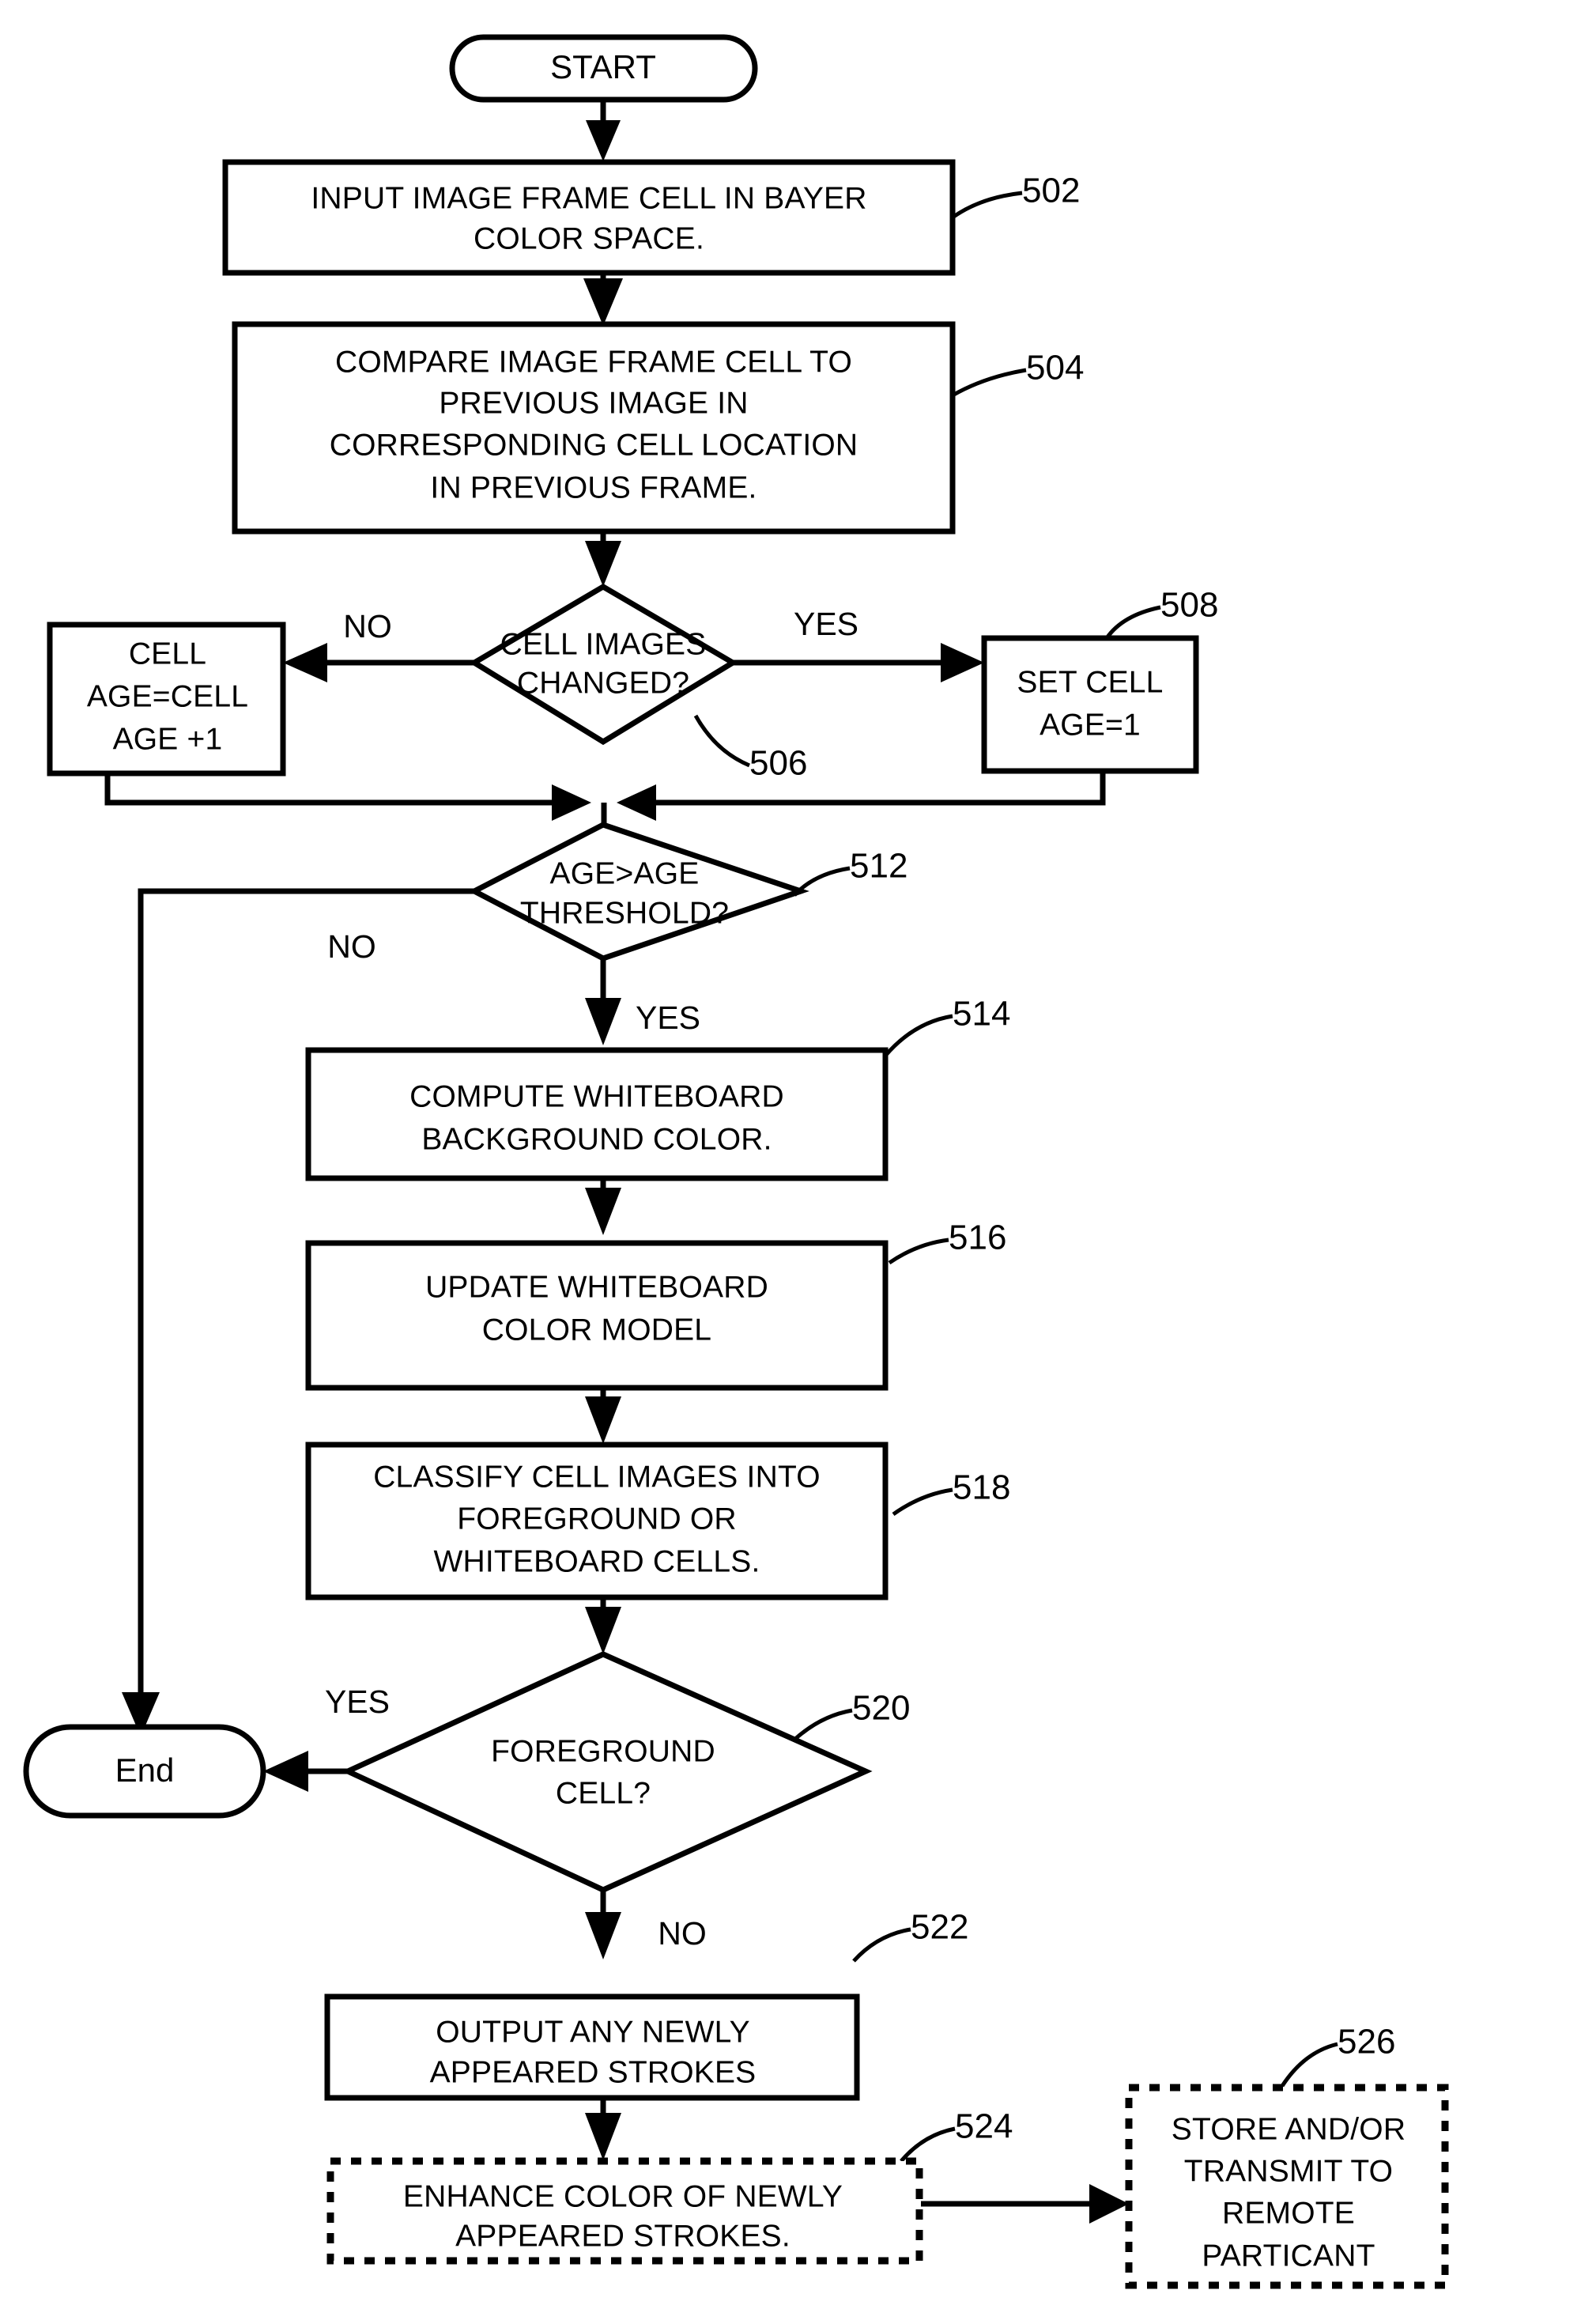 This screenshot has width=1581, height=2324. Describe the element at coordinates (589, 217) in the screenshot. I see `node-502-shape` at that location.